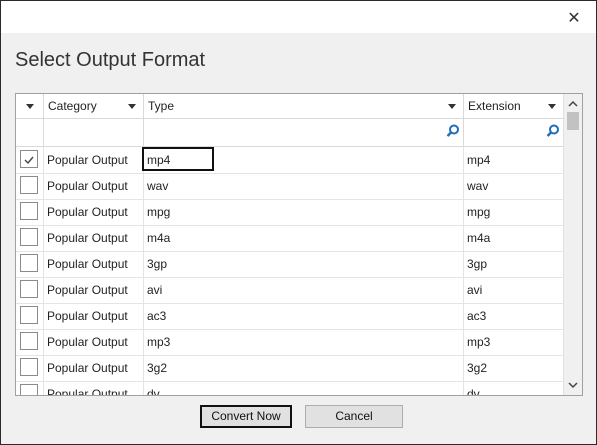 This screenshot has width=597, height=445. I want to click on extension-cell: avi, so click(475, 290).